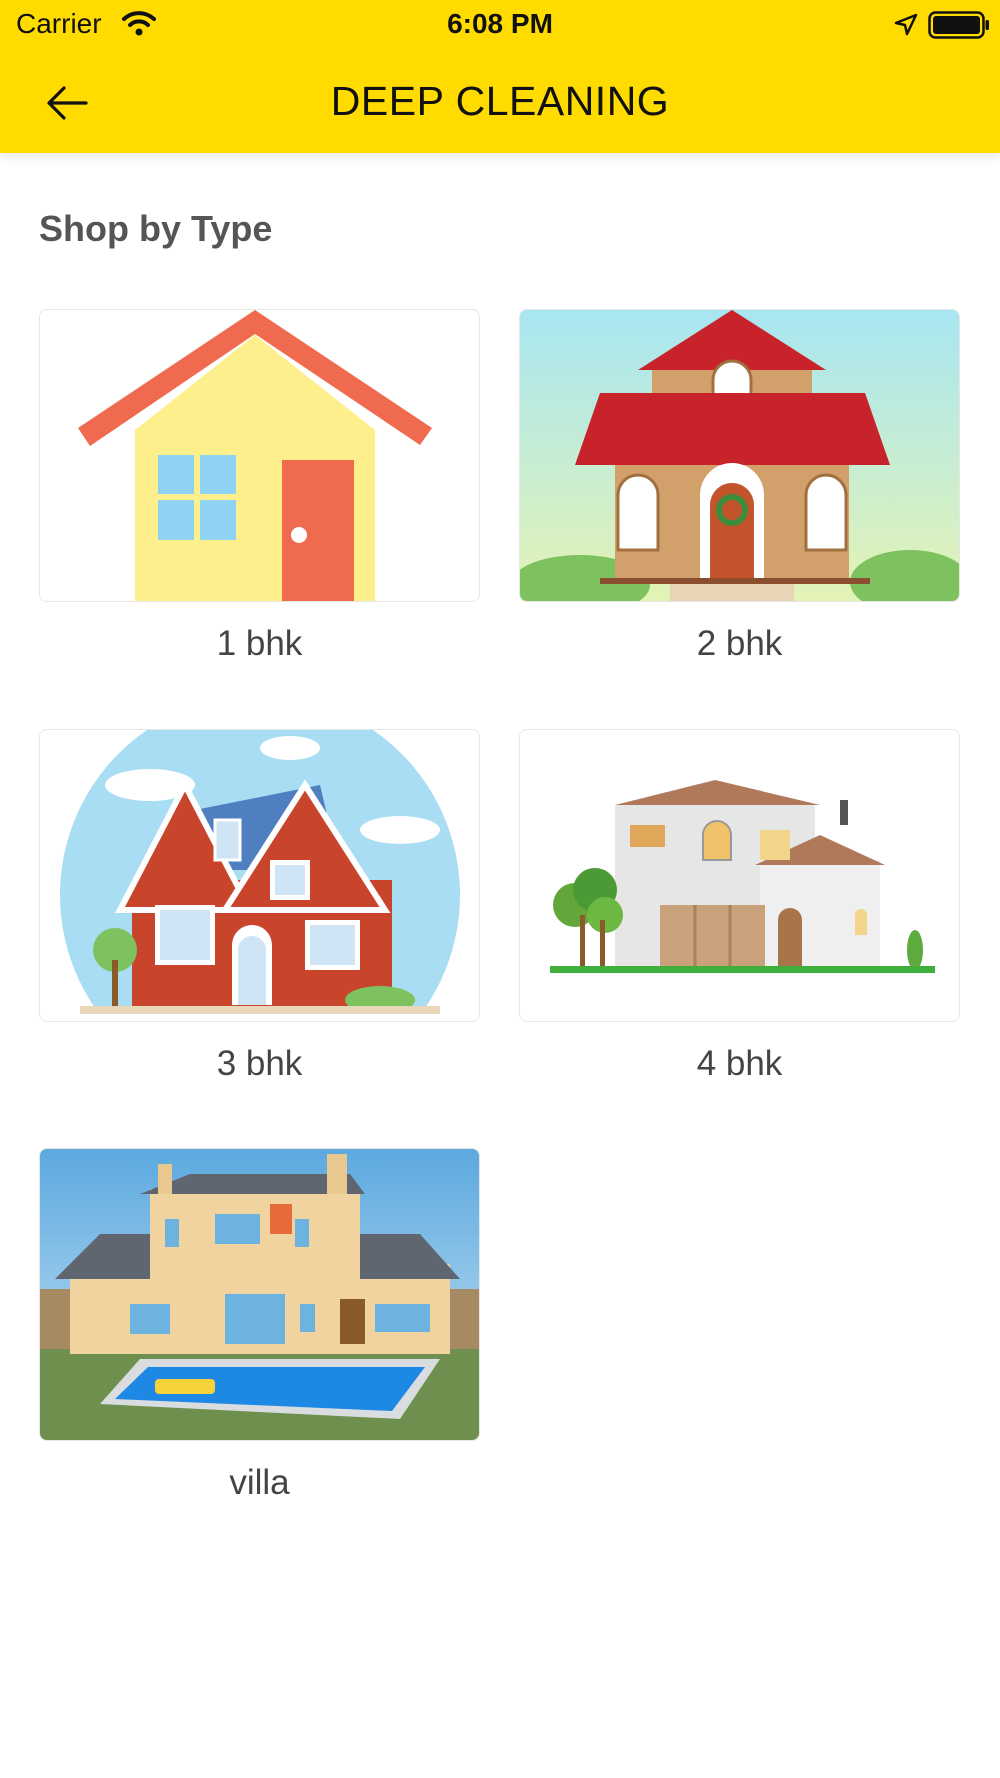 The image size is (1000, 1778). I want to click on type-card-4bhk: 4 bhk, so click(739, 906).